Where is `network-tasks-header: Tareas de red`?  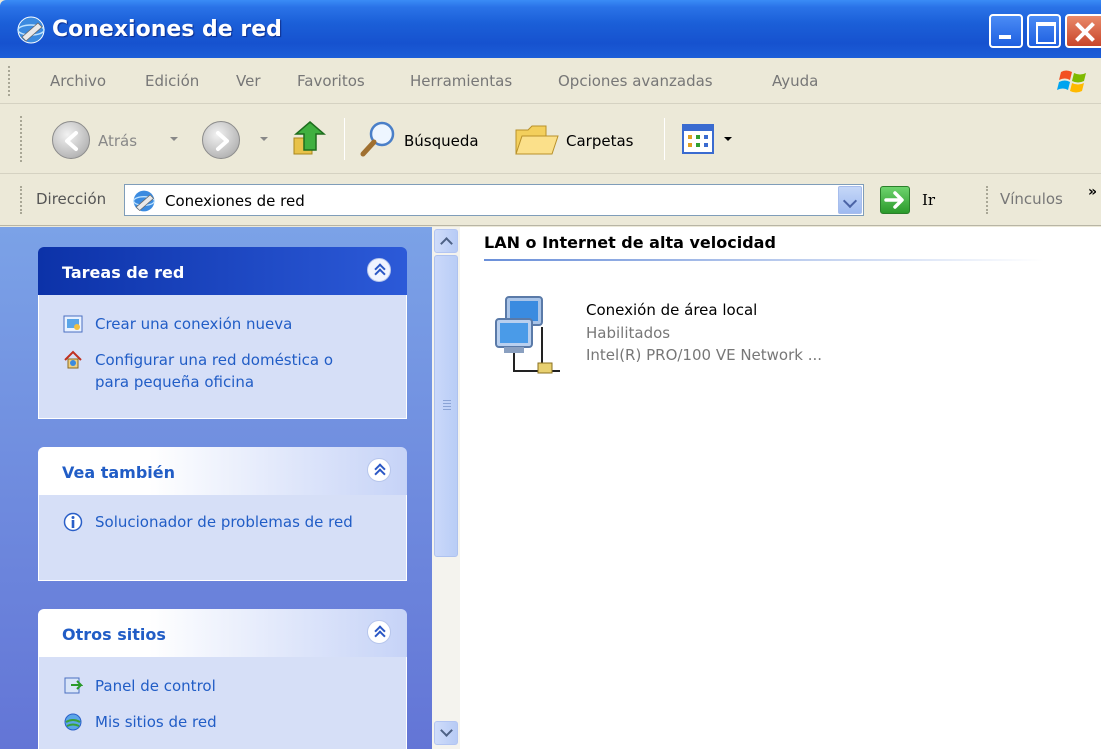
network-tasks-header: Tareas de red is located at coordinates (222, 271).